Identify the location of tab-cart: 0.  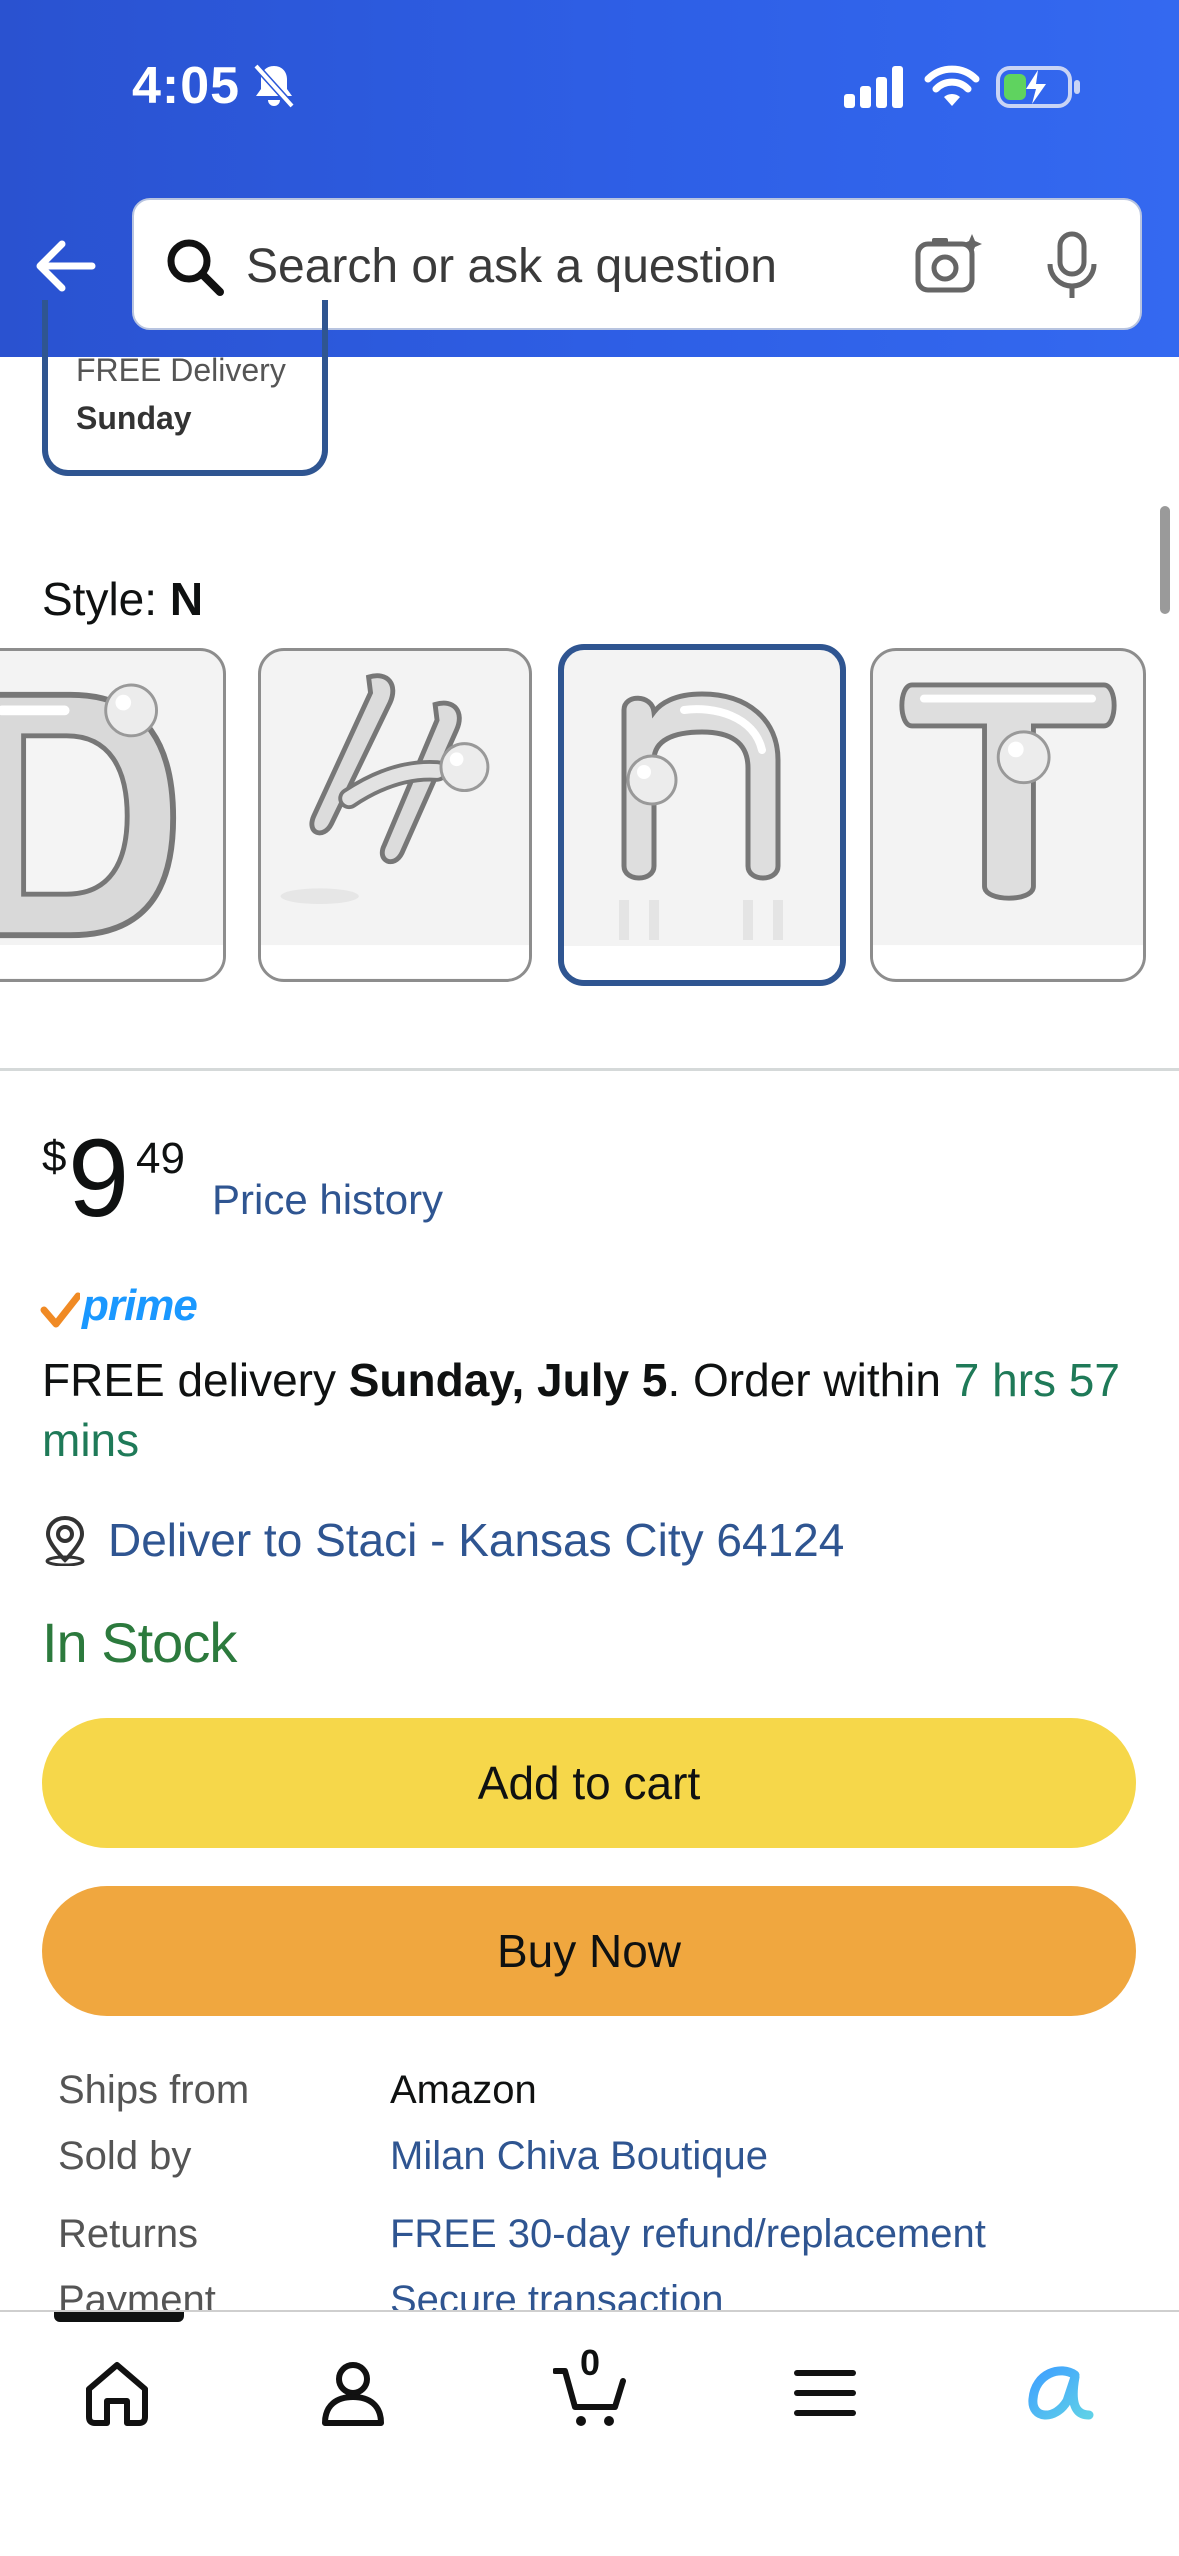
(591, 2390).